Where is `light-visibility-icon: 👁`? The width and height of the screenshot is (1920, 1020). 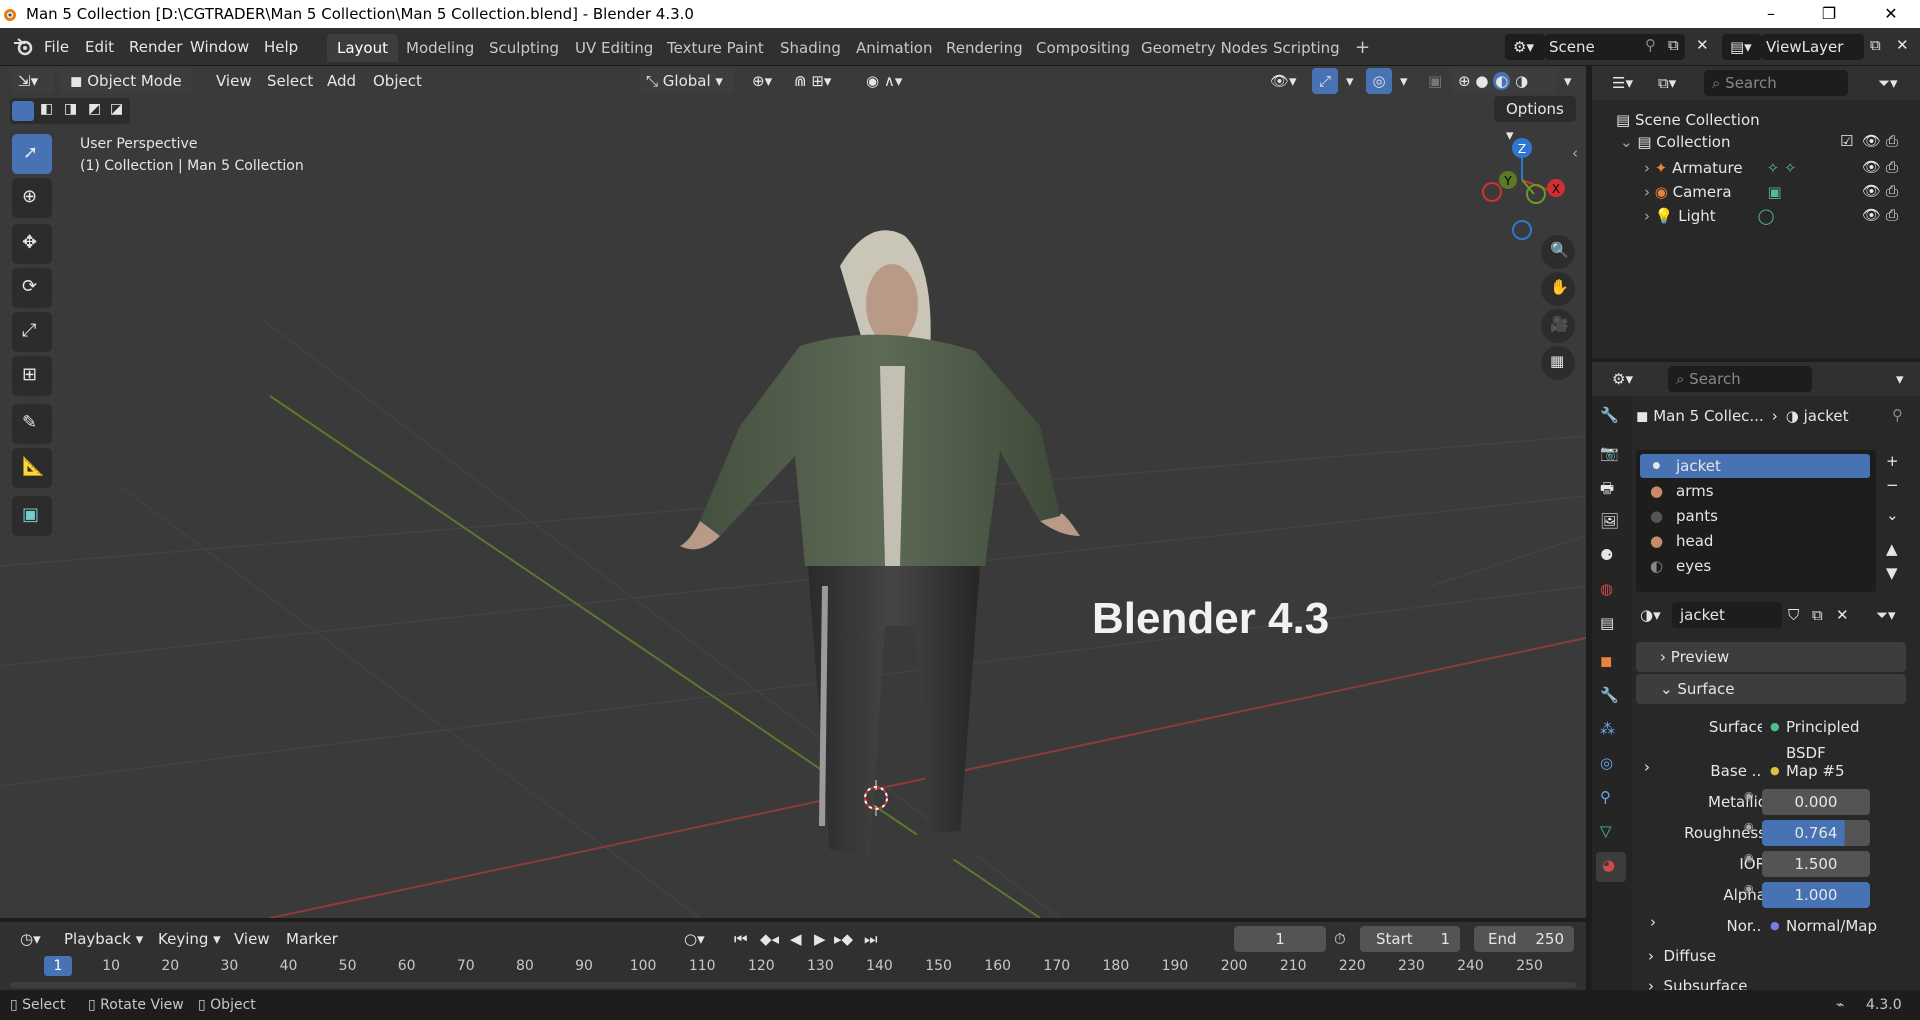
light-visibility-icon: 👁 is located at coordinates (1871, 215).